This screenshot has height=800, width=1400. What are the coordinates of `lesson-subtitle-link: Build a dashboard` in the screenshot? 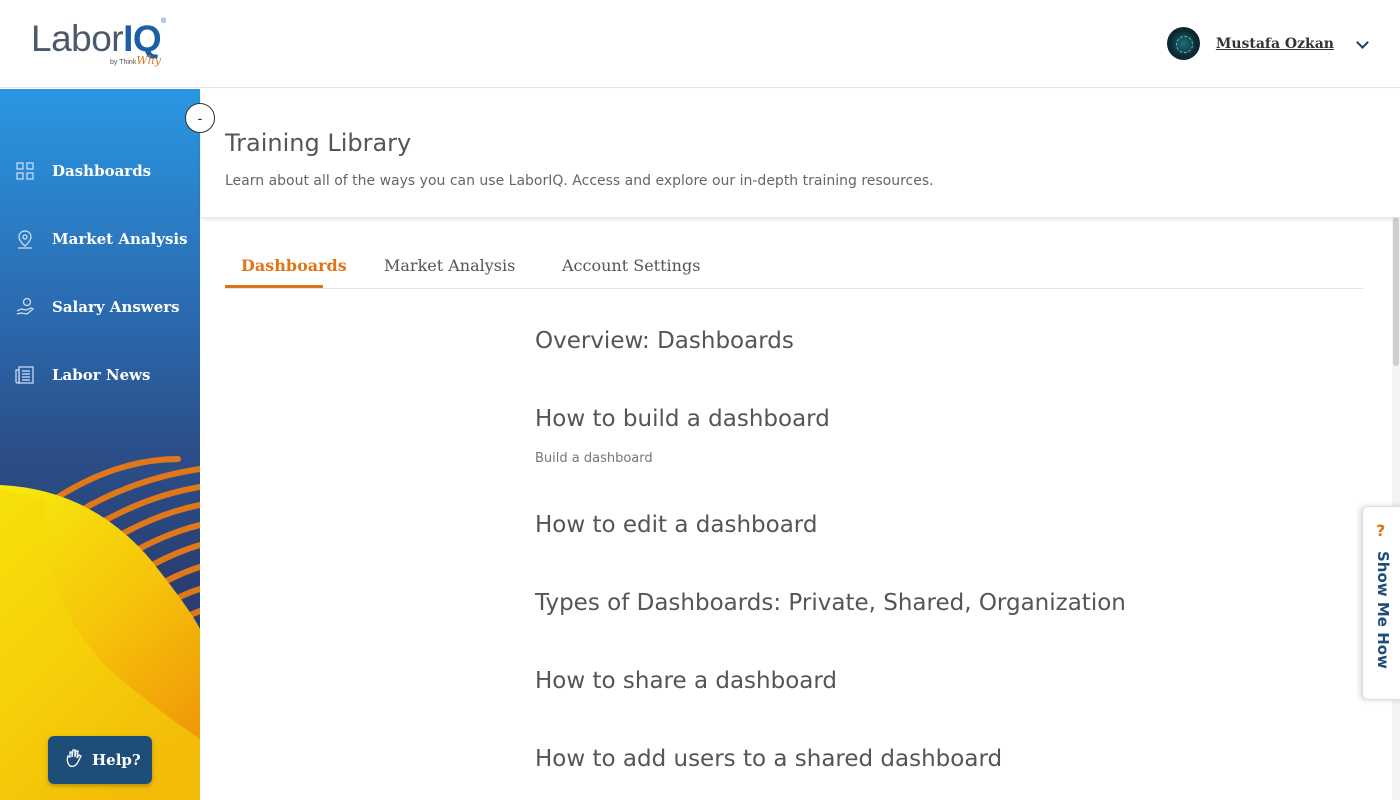 It's located at (594, 458).